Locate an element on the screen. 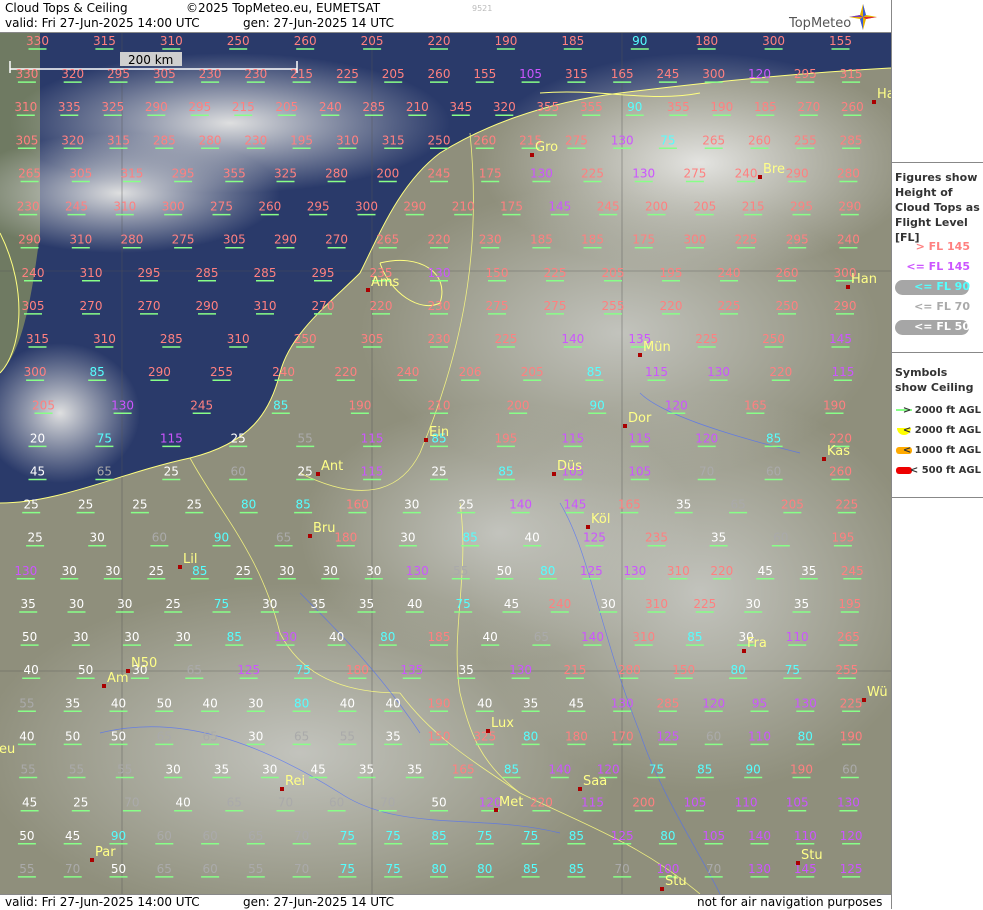  flight-level-value: 45 is located at coordinates (318, 770).